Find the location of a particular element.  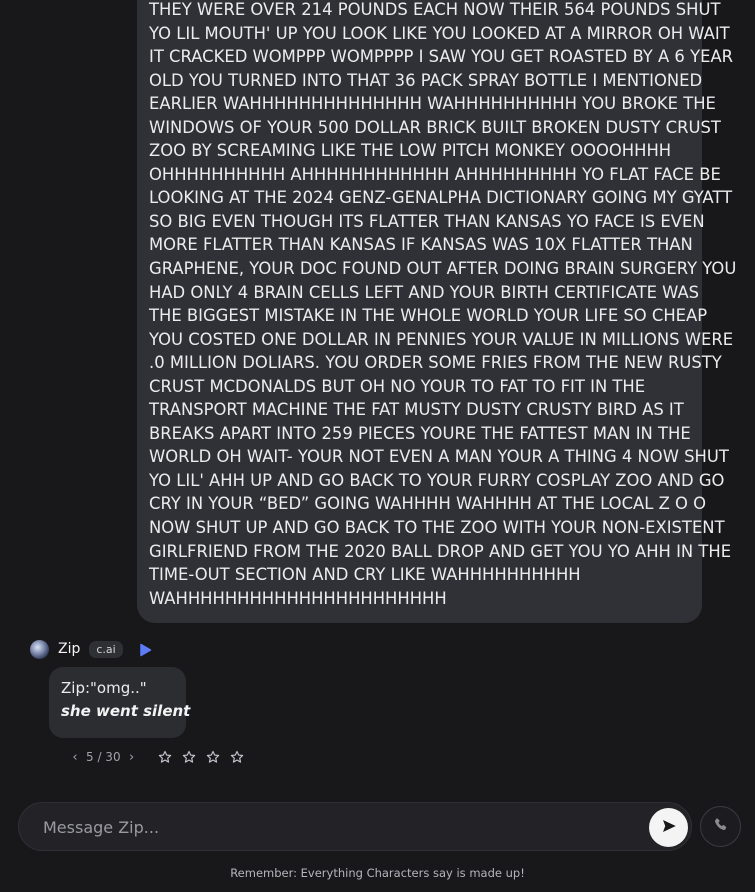

cai-badge: c.ai is located at coordinates (106, 649).